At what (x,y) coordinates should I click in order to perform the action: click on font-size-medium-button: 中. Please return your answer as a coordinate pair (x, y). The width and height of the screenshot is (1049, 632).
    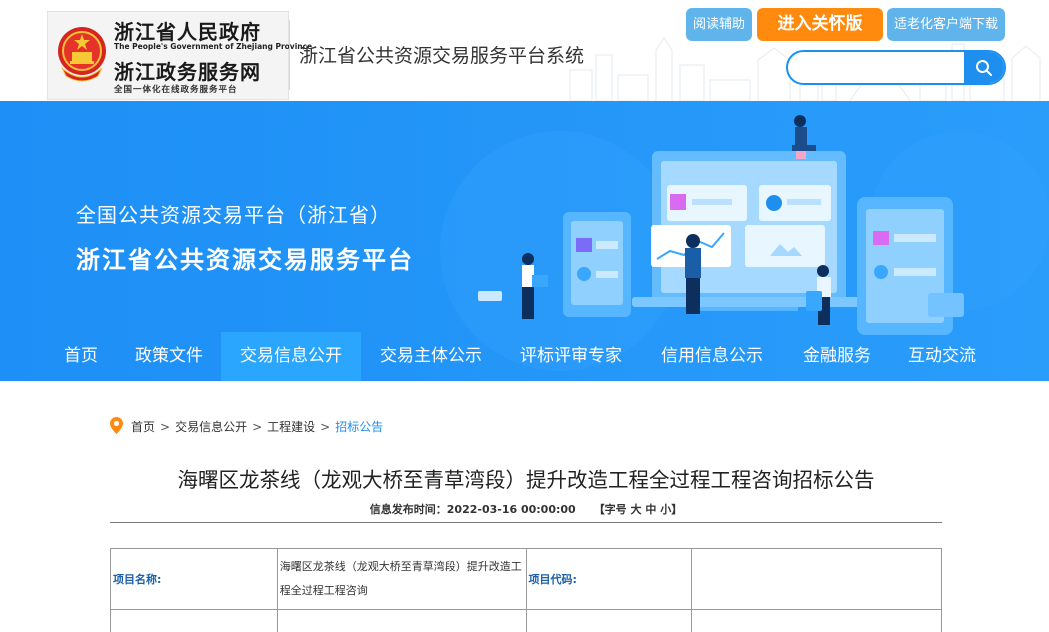
    Looking at the image, I should click on (650, 509).